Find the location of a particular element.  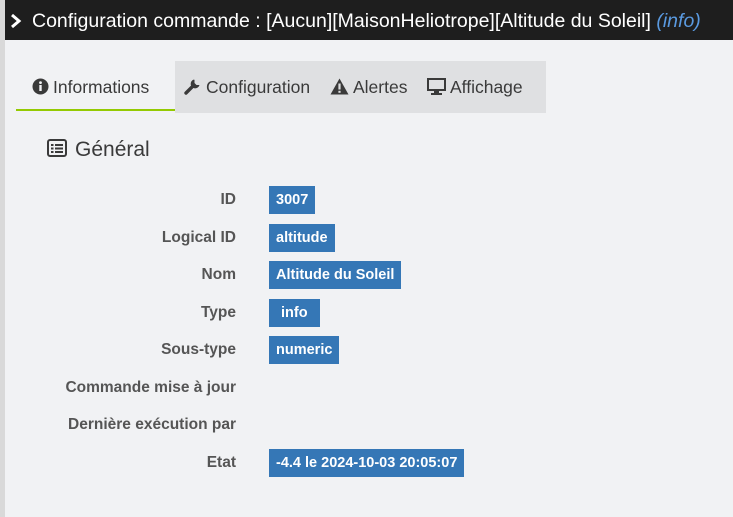

field-value-badge: altitude is located at coordinates (302, 238).